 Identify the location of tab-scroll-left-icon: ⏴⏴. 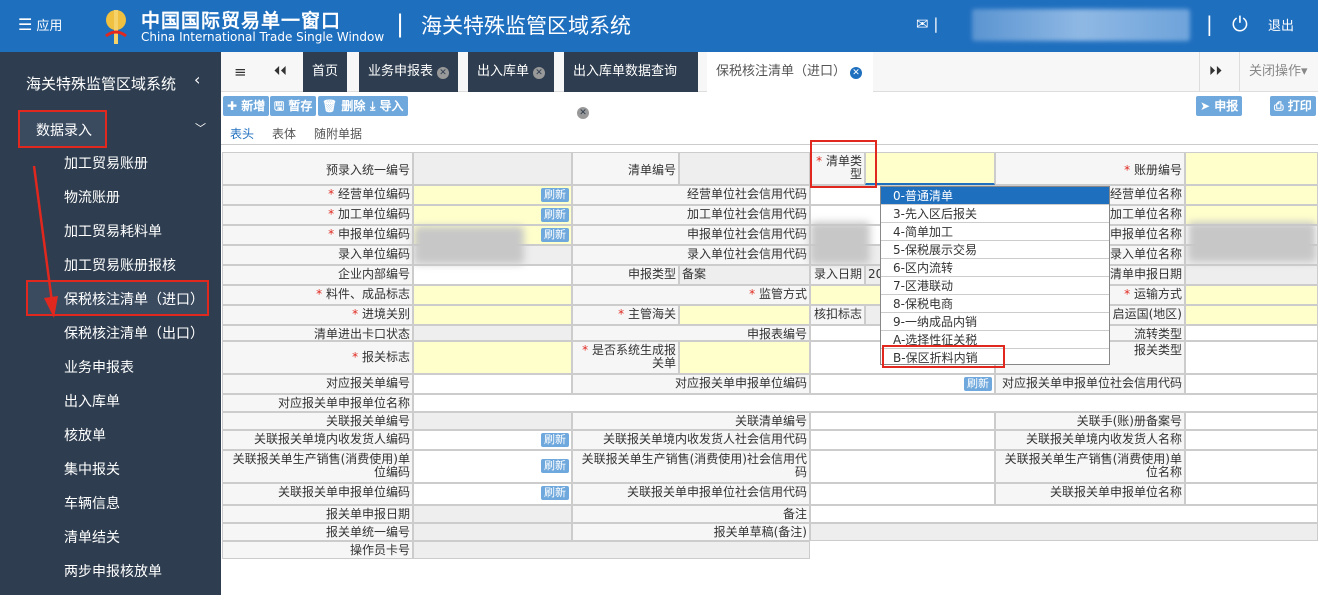
(280, 72).